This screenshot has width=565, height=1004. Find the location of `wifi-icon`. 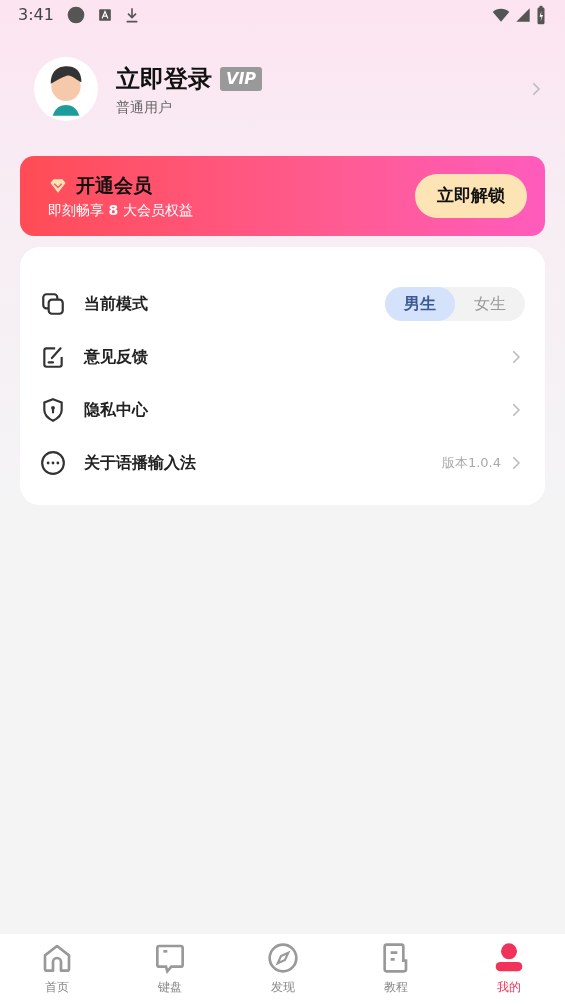

wifi-icon is located at coordinates (501, 15).